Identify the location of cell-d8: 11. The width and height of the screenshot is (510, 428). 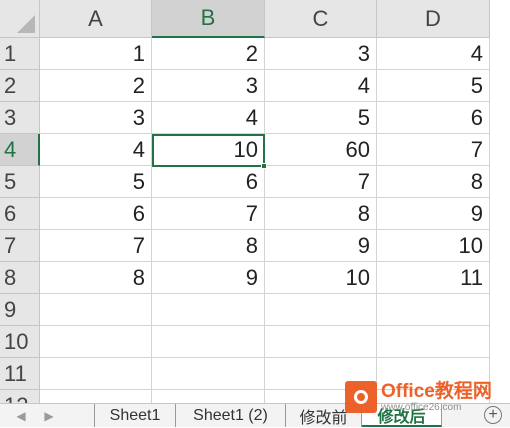
(433, 278).